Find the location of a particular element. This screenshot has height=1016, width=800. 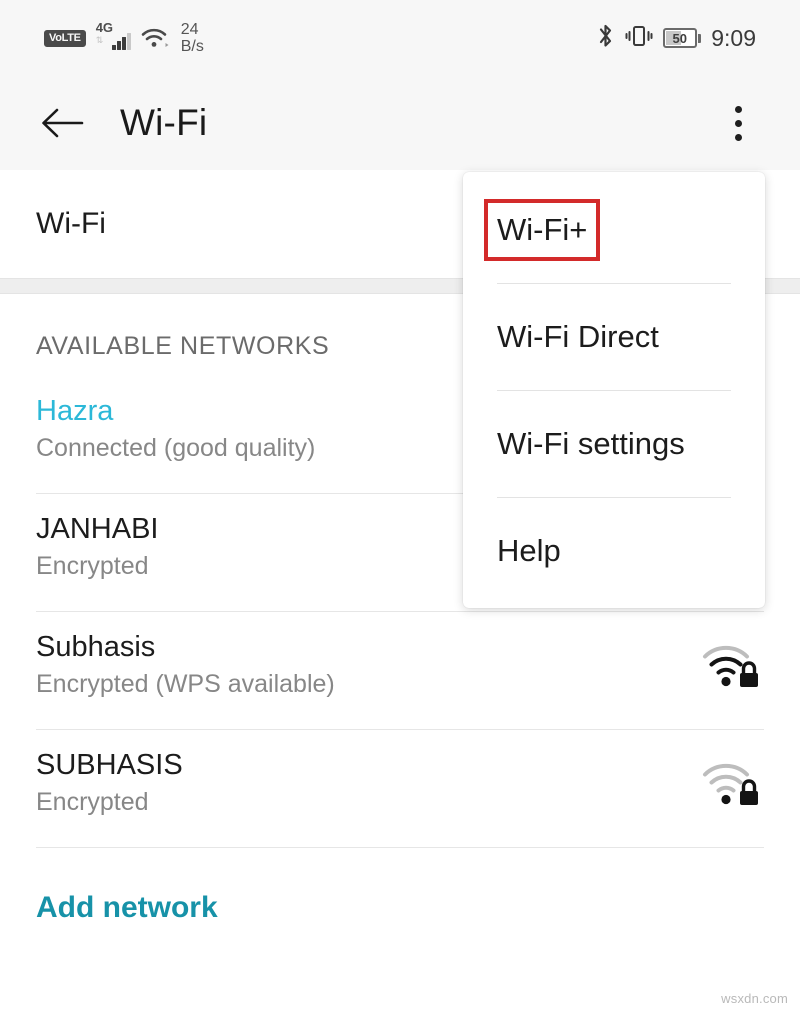

network-name: SUBHASIS is located at coordinates (109, 764).